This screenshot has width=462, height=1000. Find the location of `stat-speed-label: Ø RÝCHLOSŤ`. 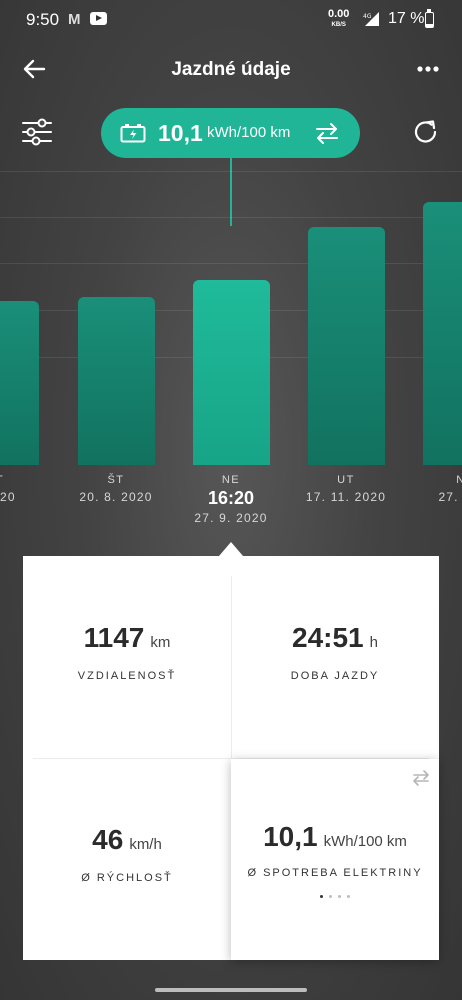

stat-speed-label: Ø RÝCHLOSŤ is located at coordinates (127, 878).